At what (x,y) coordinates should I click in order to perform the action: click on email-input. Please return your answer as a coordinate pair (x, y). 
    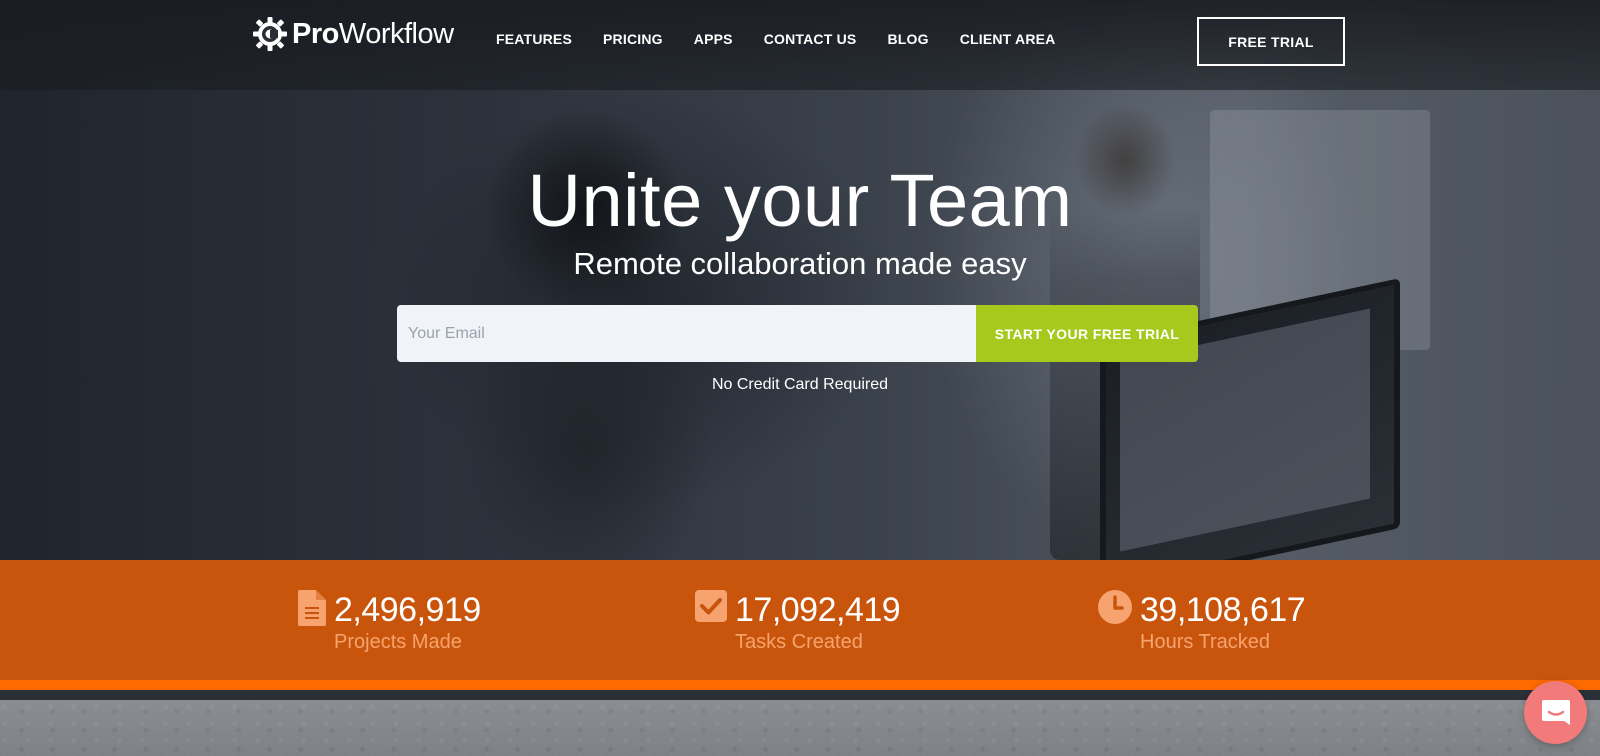
    Looking at the image, I should click on (686, 333).